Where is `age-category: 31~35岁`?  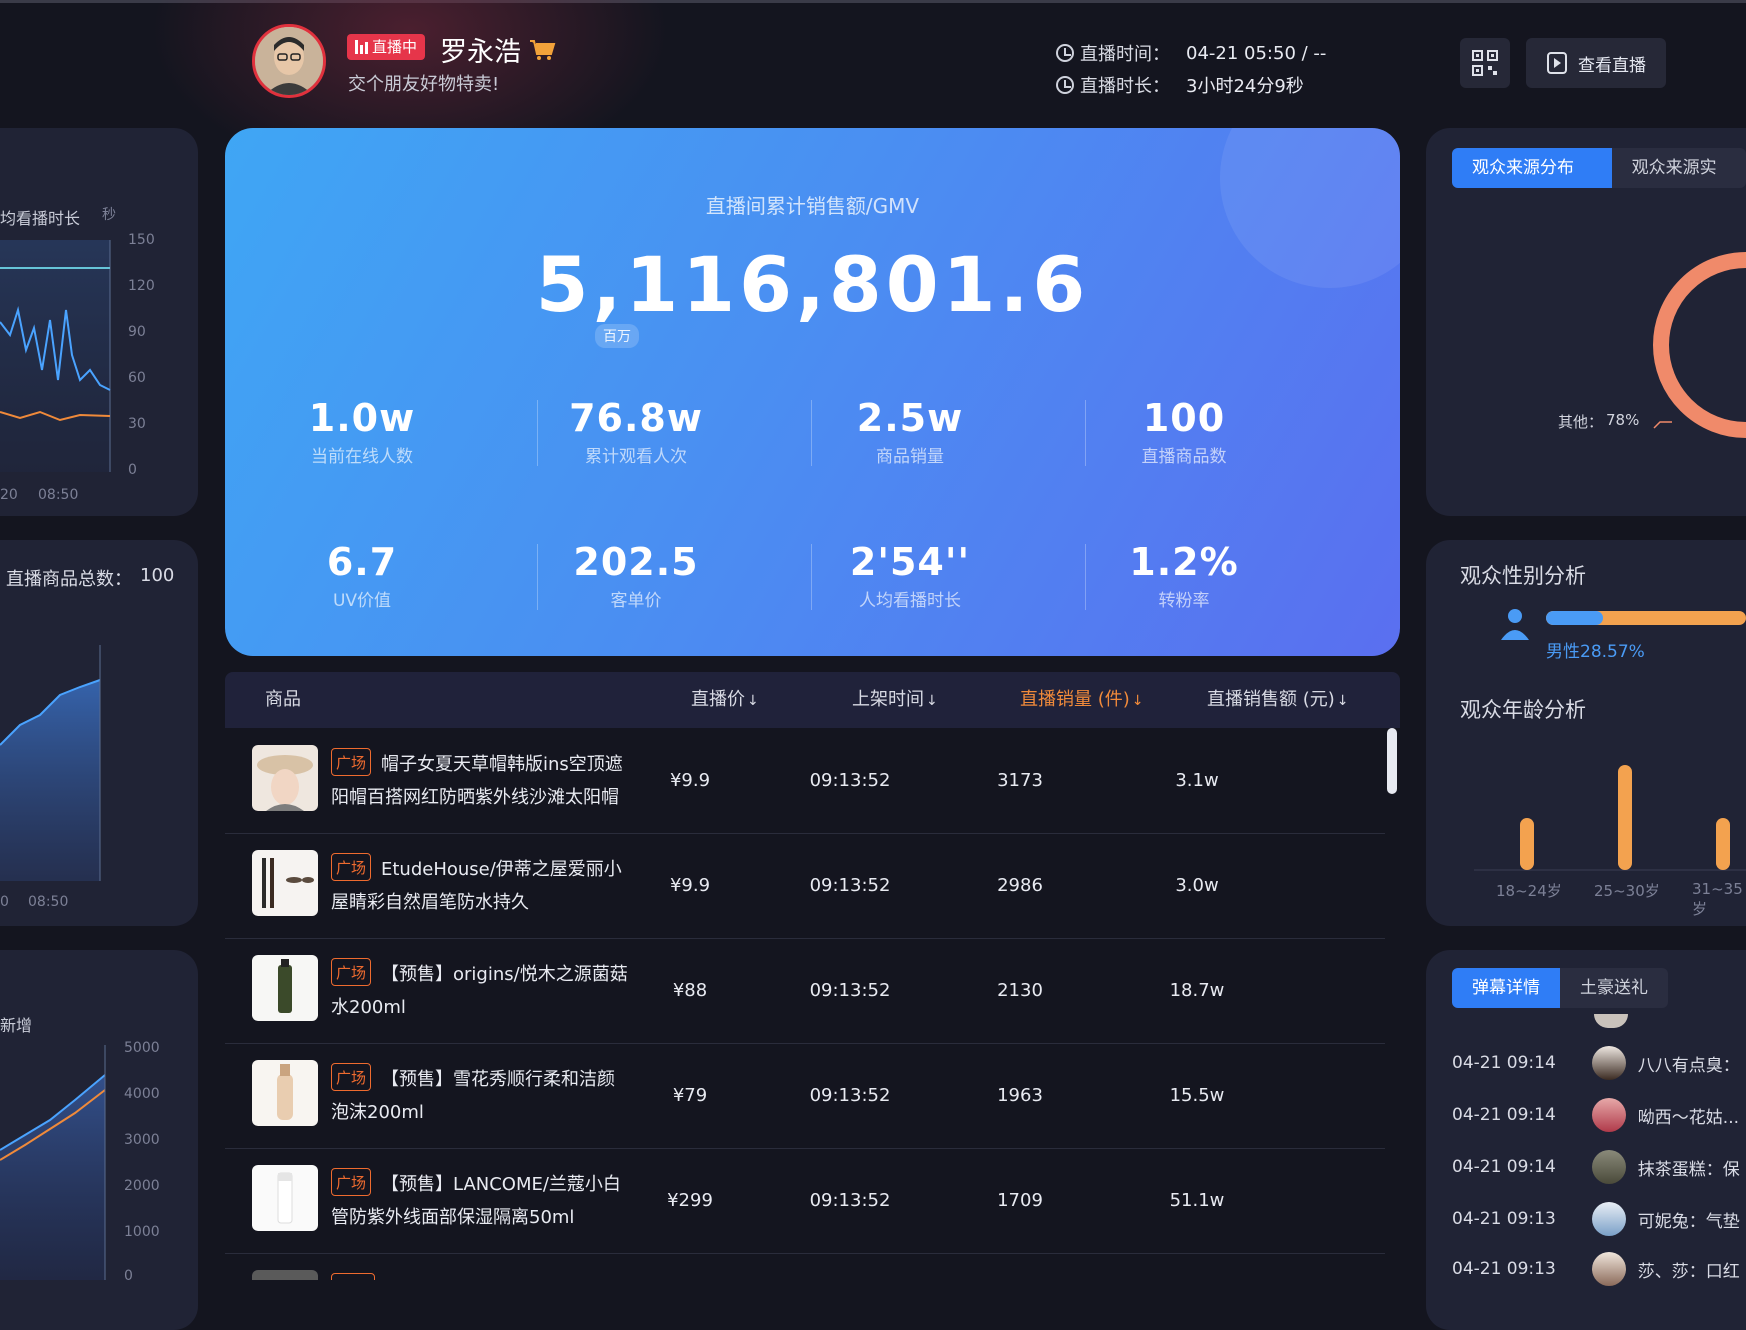
age-category: 31~35岁 is located at coordinates (1717, 899).